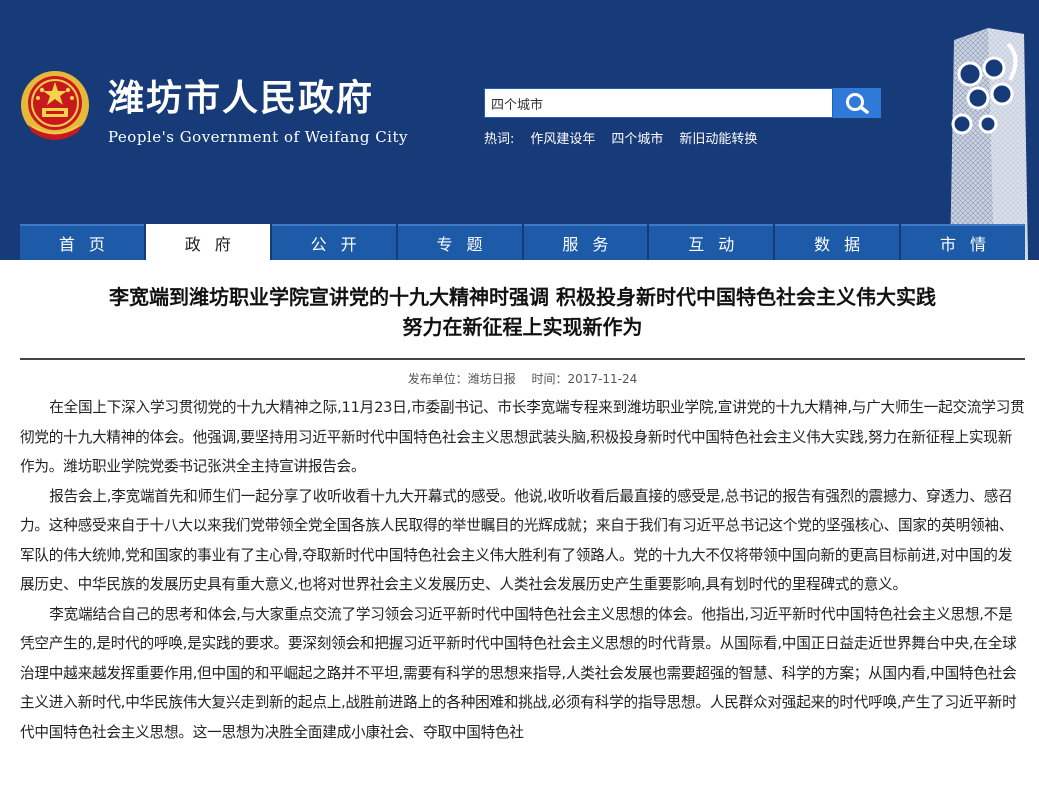 This screenshot has width=1039, height=810. Describe the element at coordinates (333, 242) in the screenshot. I see `nav-item-open: 公开` at that location.